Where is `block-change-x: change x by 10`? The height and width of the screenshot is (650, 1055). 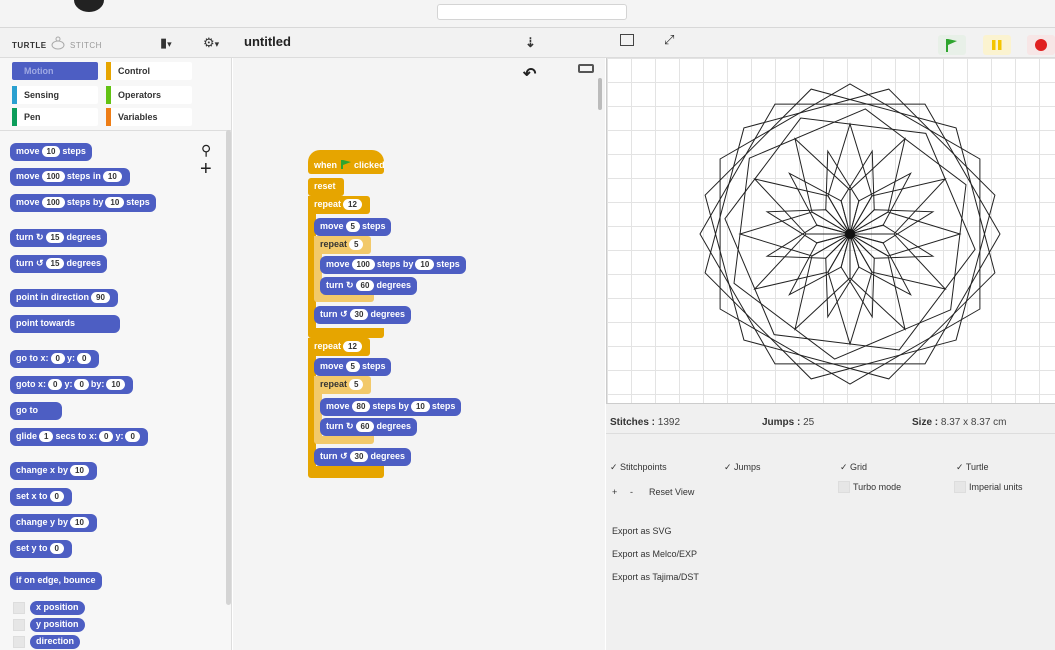 block-change-x: change x by 10 is located at coordinates (53, 471).